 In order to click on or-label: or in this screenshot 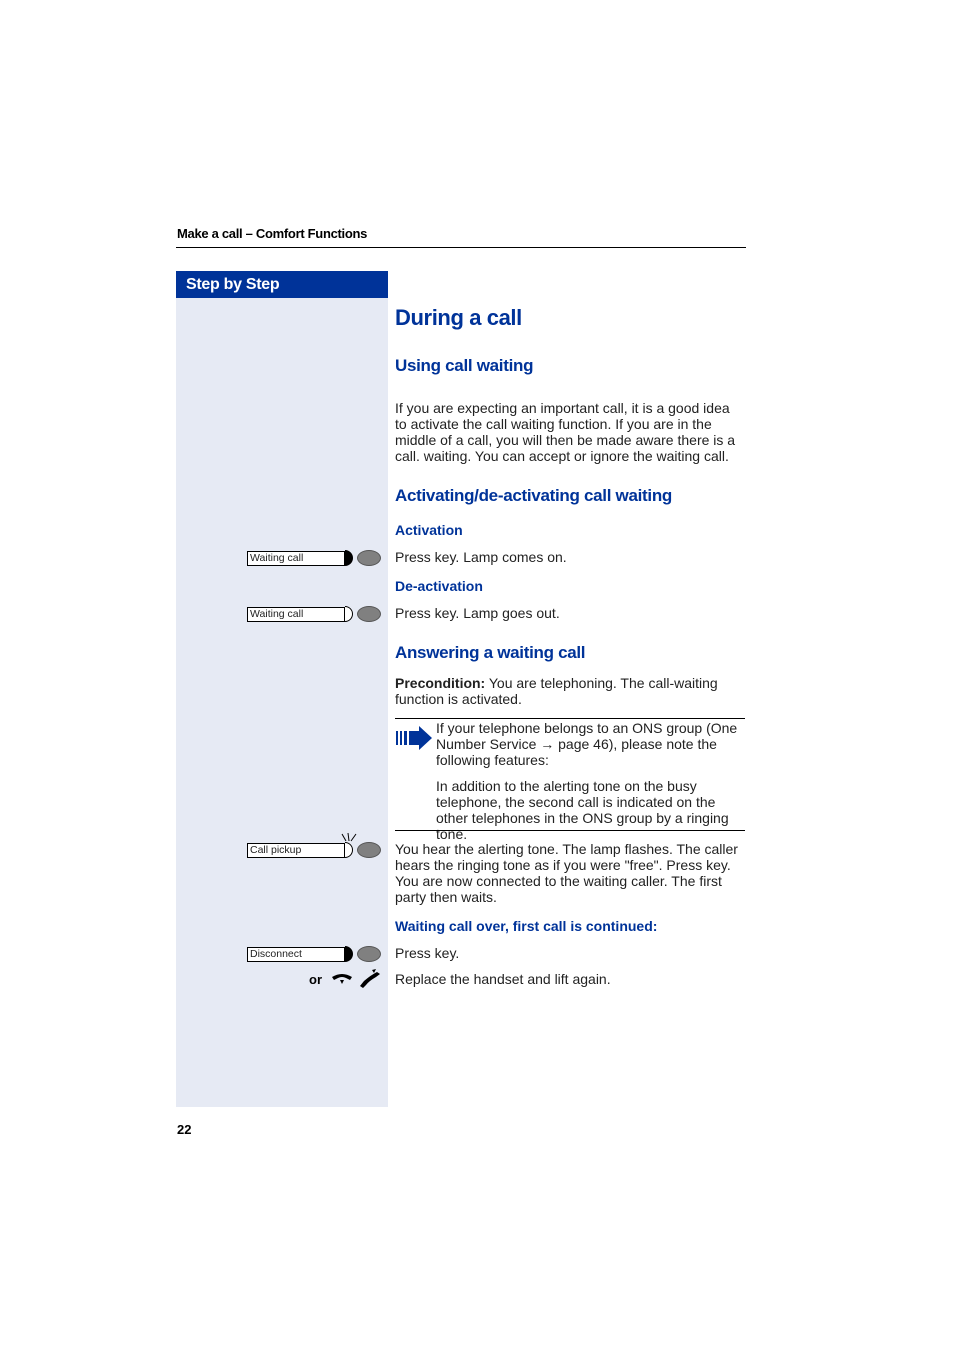, I will do `click(315, 979)`.